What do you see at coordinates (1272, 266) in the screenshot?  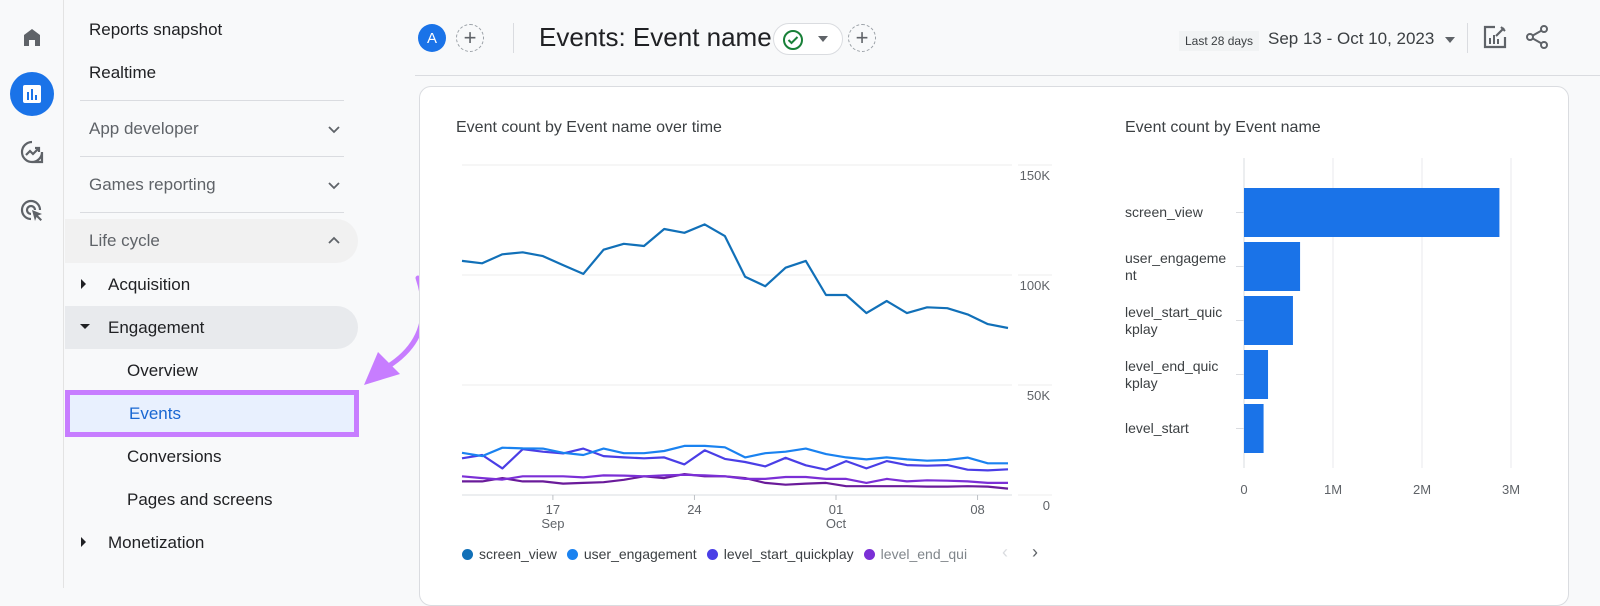 I see `bar-user-engagement` at bounding box center [1272, 266].